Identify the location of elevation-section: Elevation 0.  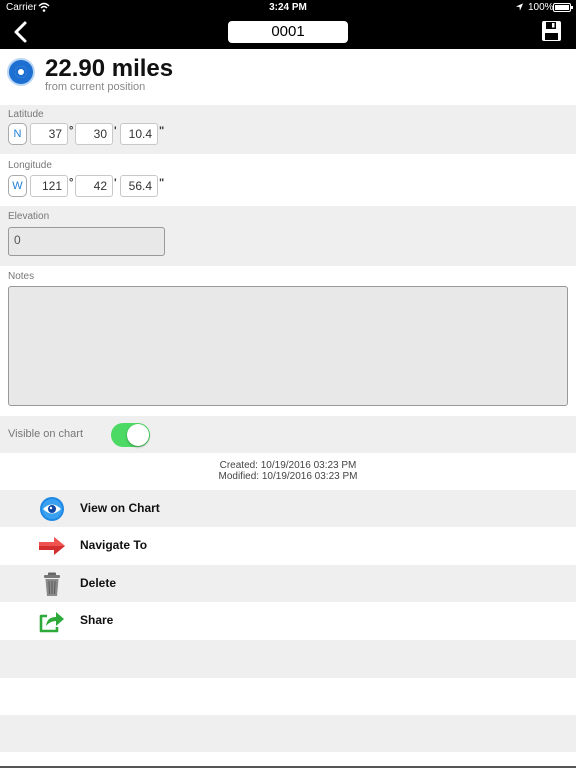
(288, 236).